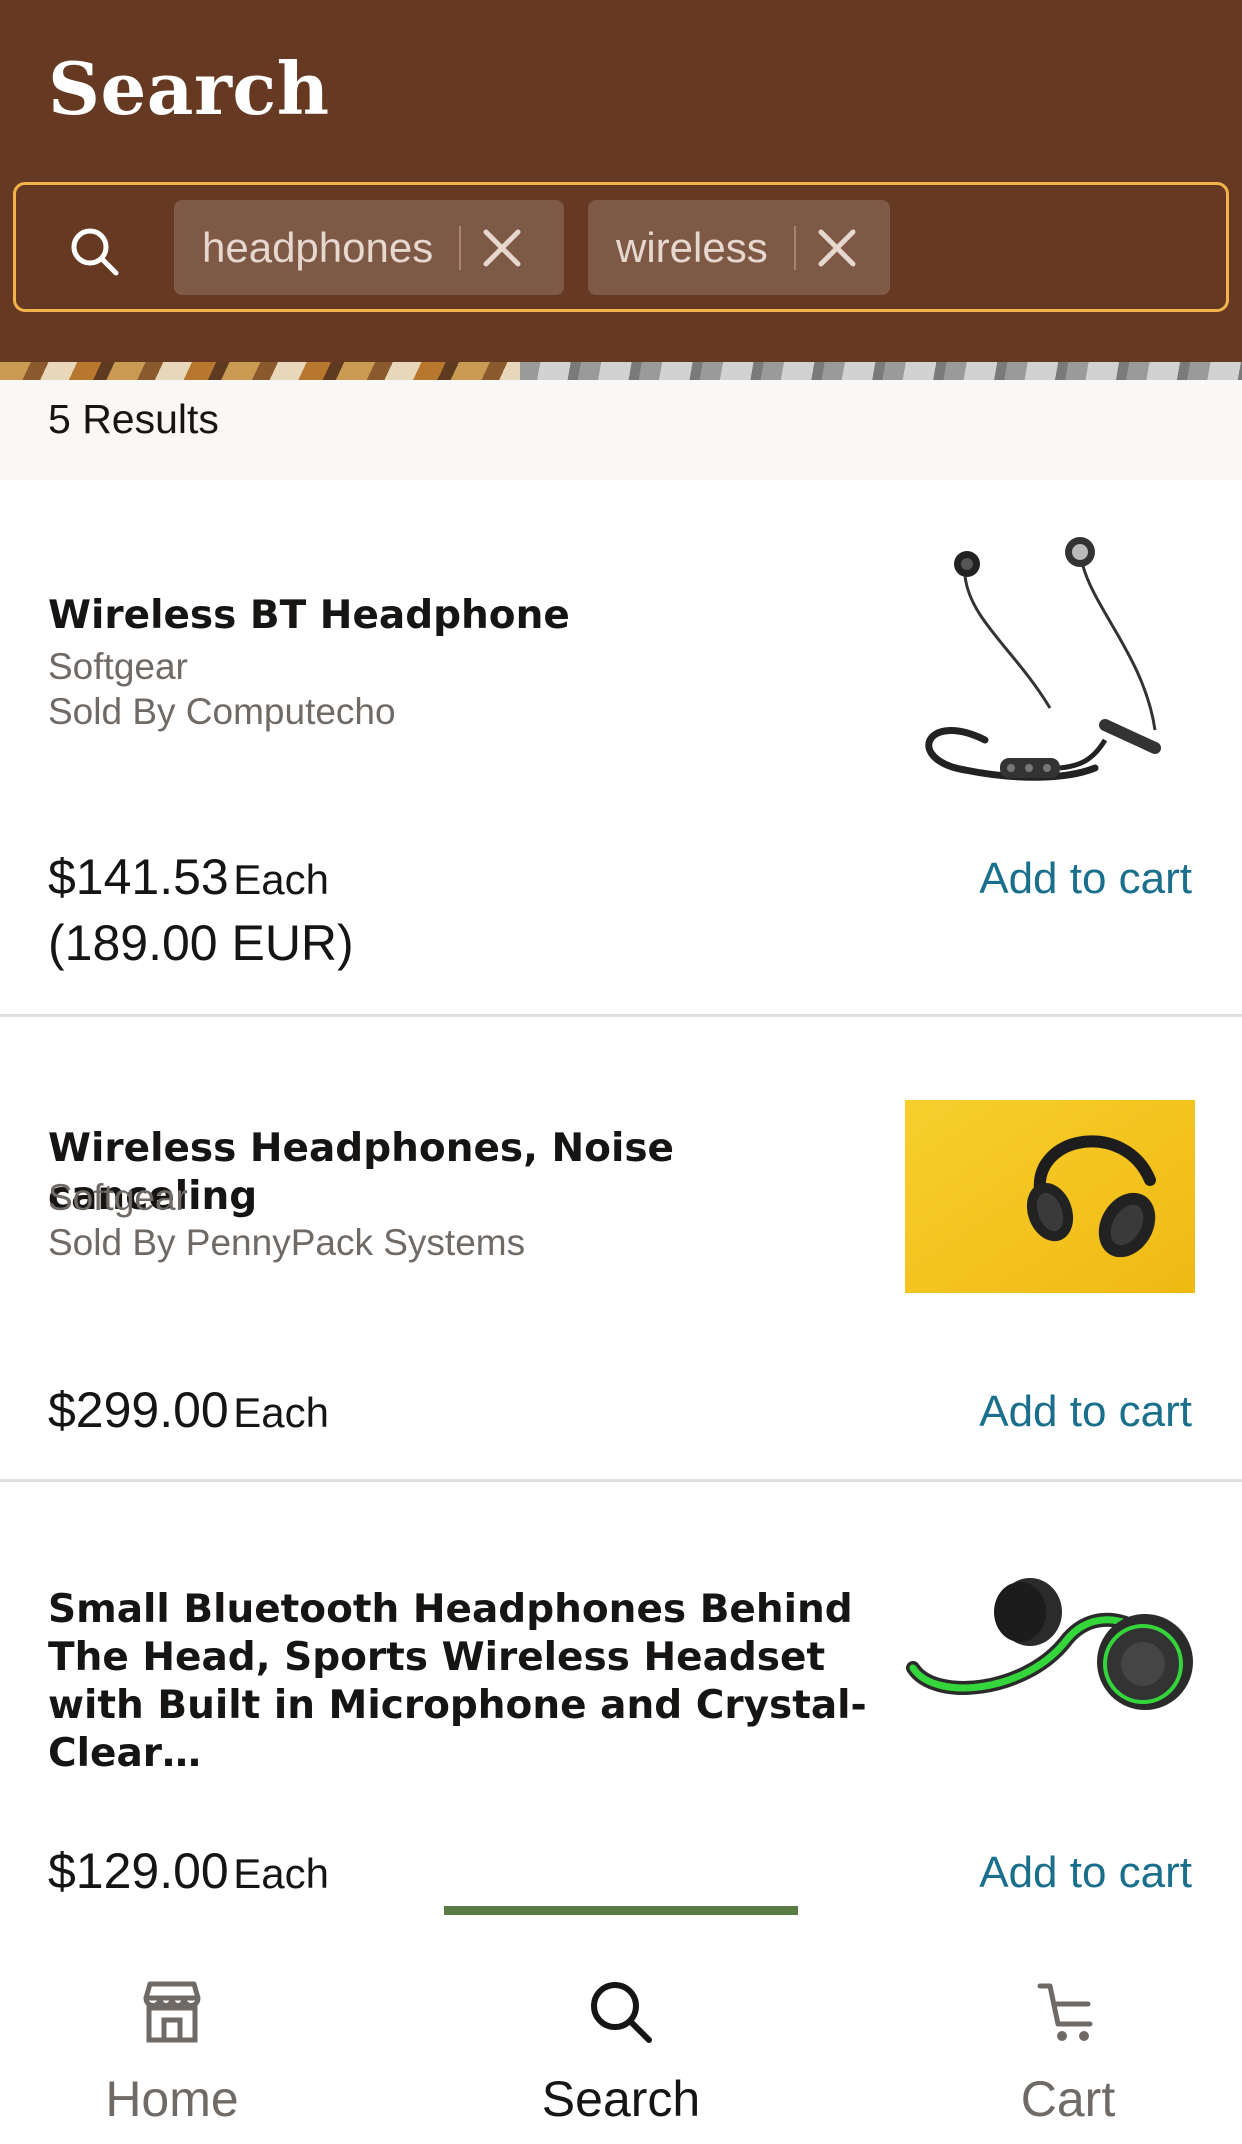 Image resolution: width=1242 pixels, height=2144 pixels. I want to click on price-amount: $299.00, so click(138, 1410).